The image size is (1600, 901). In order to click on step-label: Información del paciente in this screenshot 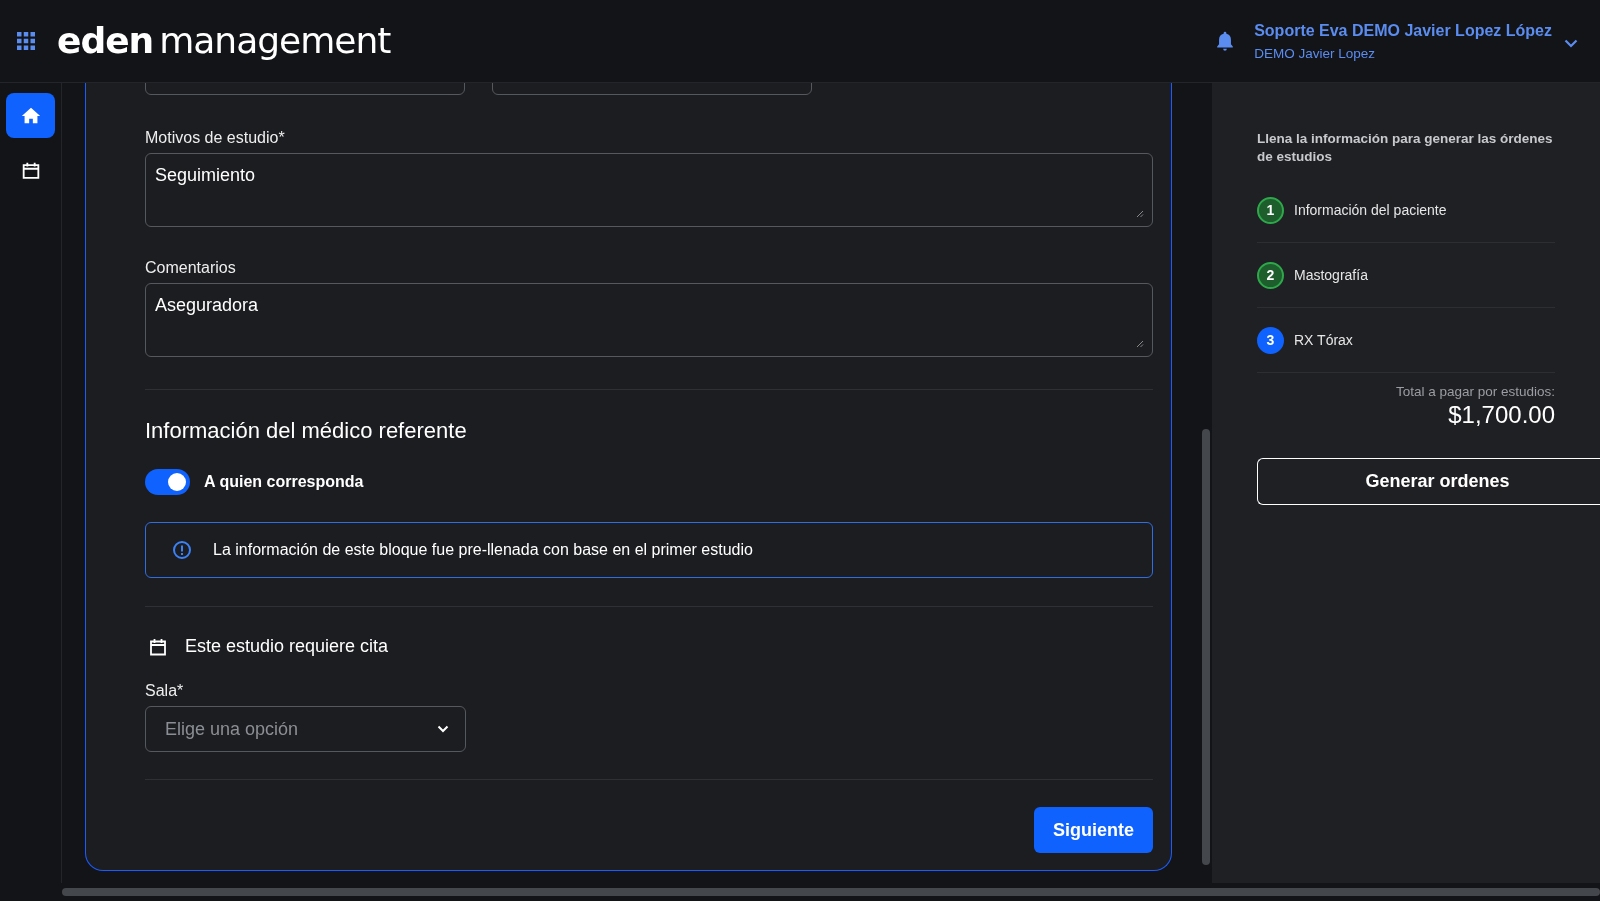, I will do `click(1370, 210)`.